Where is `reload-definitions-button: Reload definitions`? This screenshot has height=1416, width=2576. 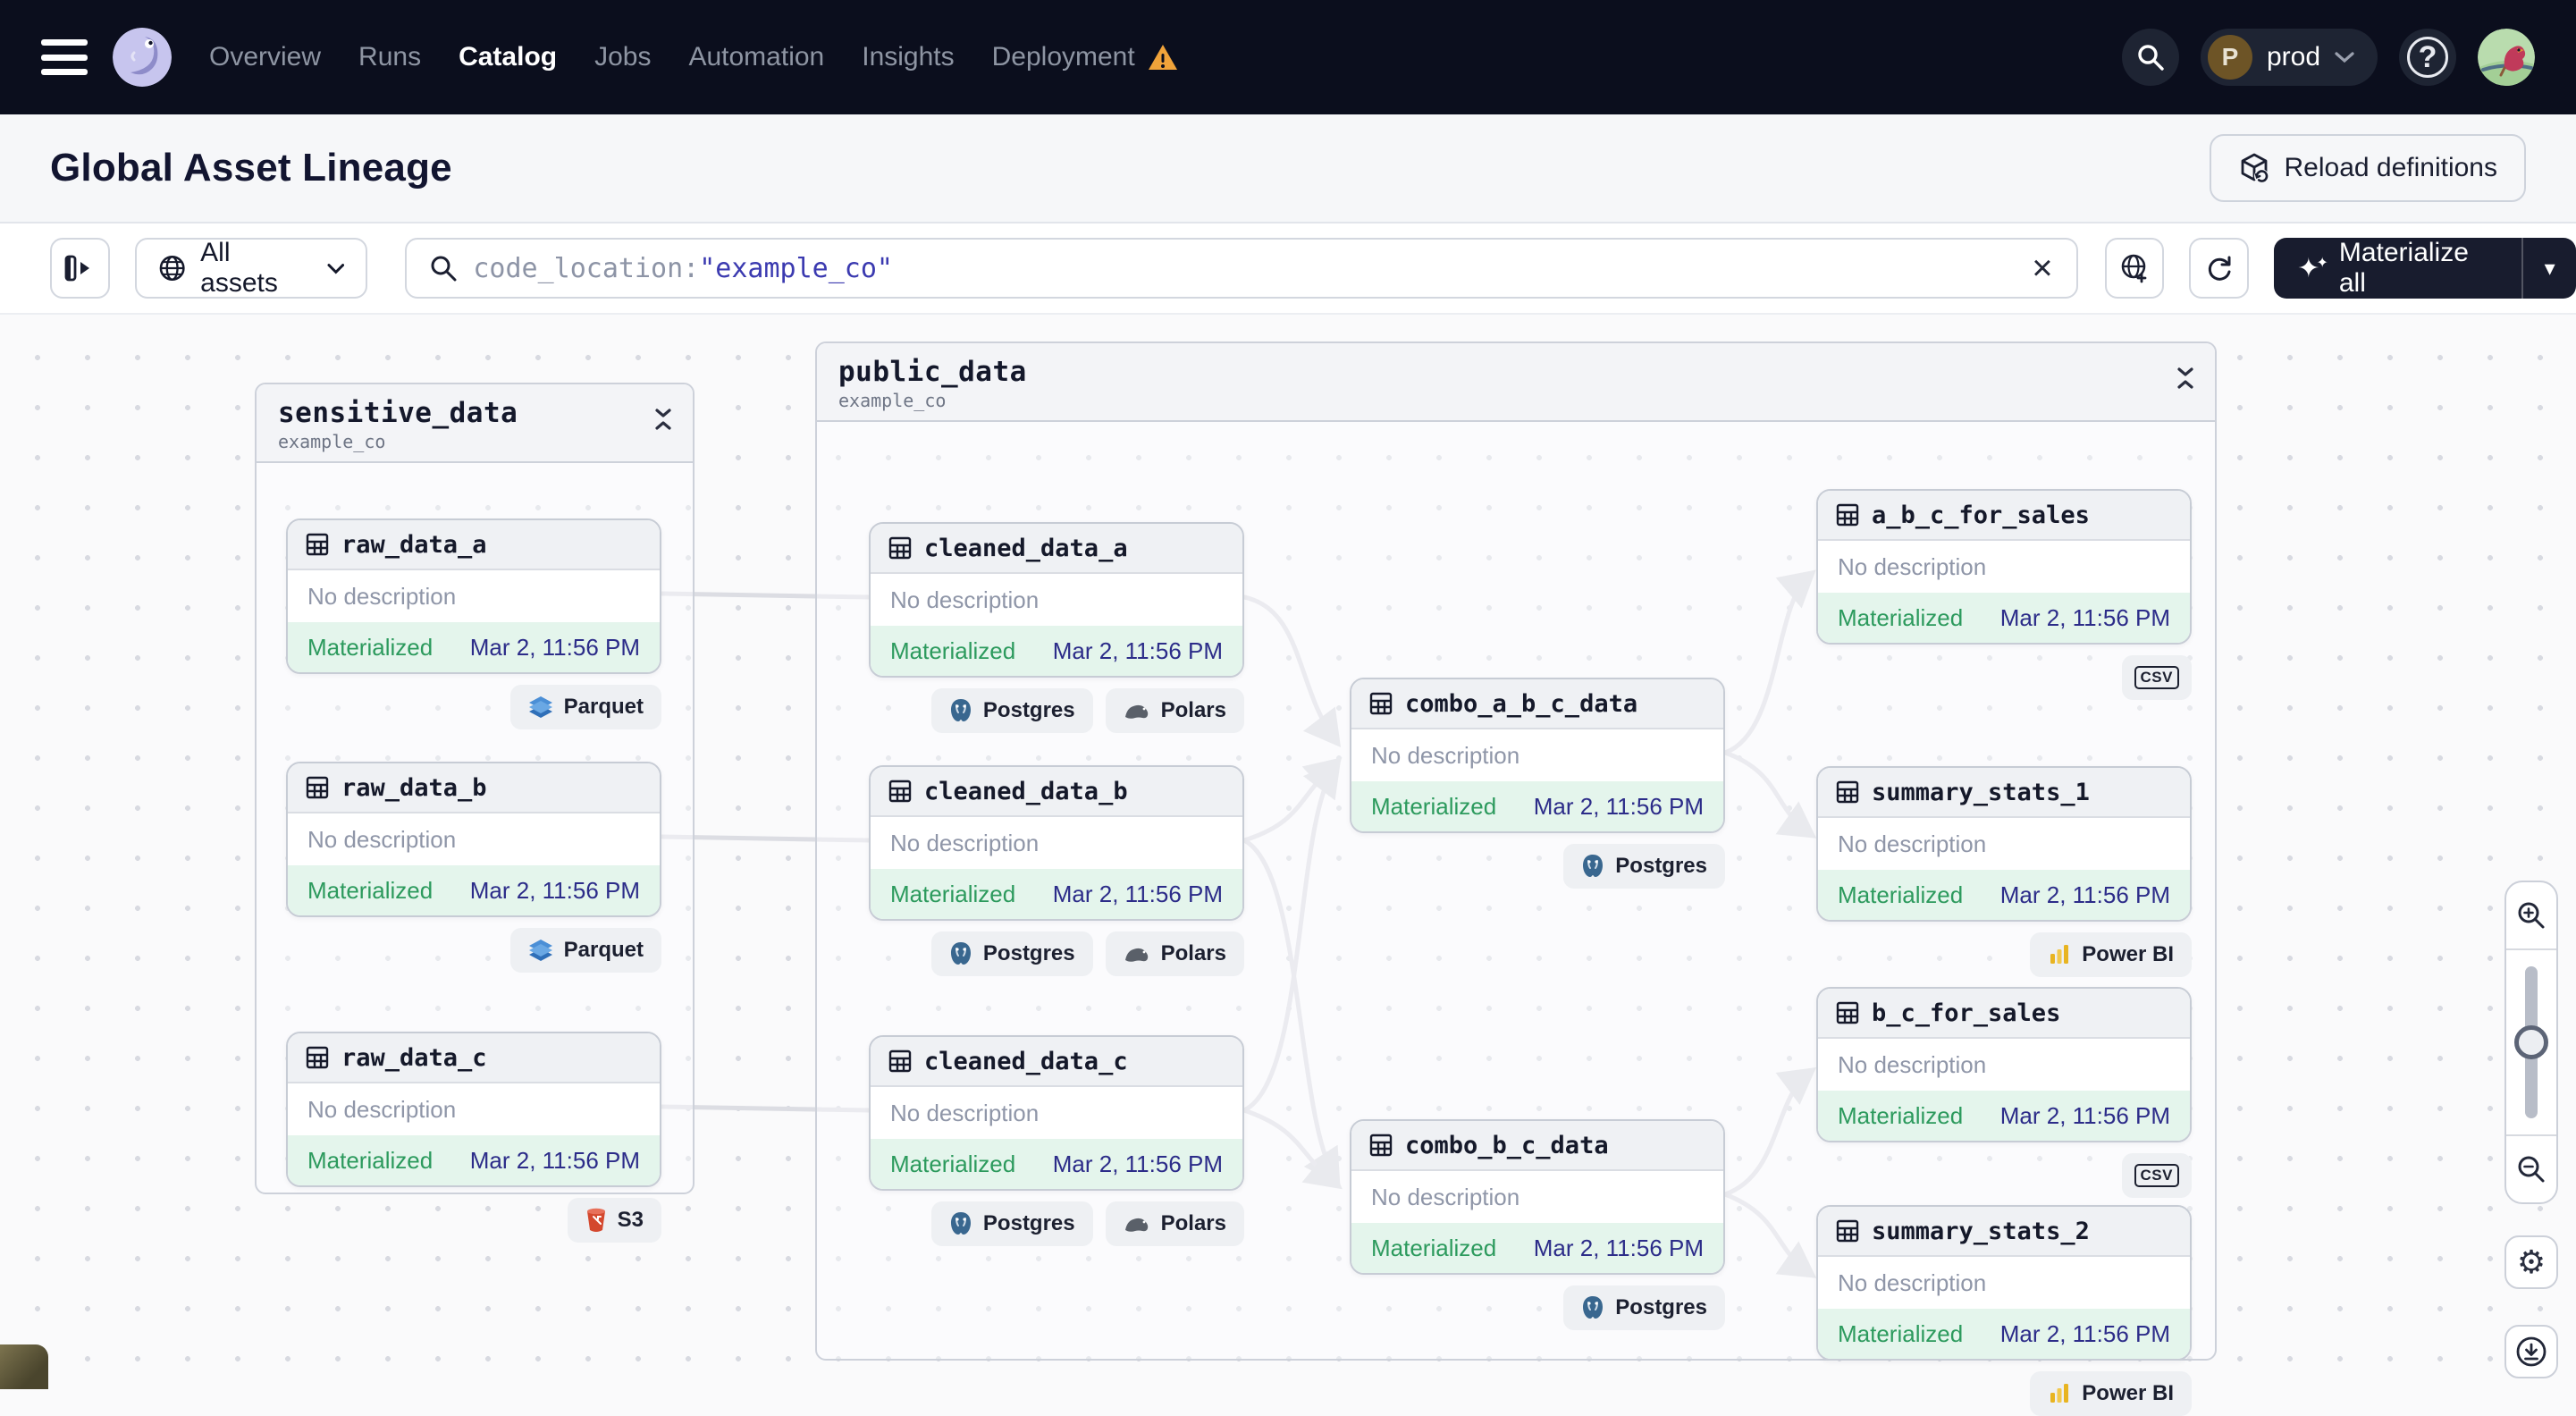 reload-definitions-button: Reload definitions is located at coordinates (2368, 168).